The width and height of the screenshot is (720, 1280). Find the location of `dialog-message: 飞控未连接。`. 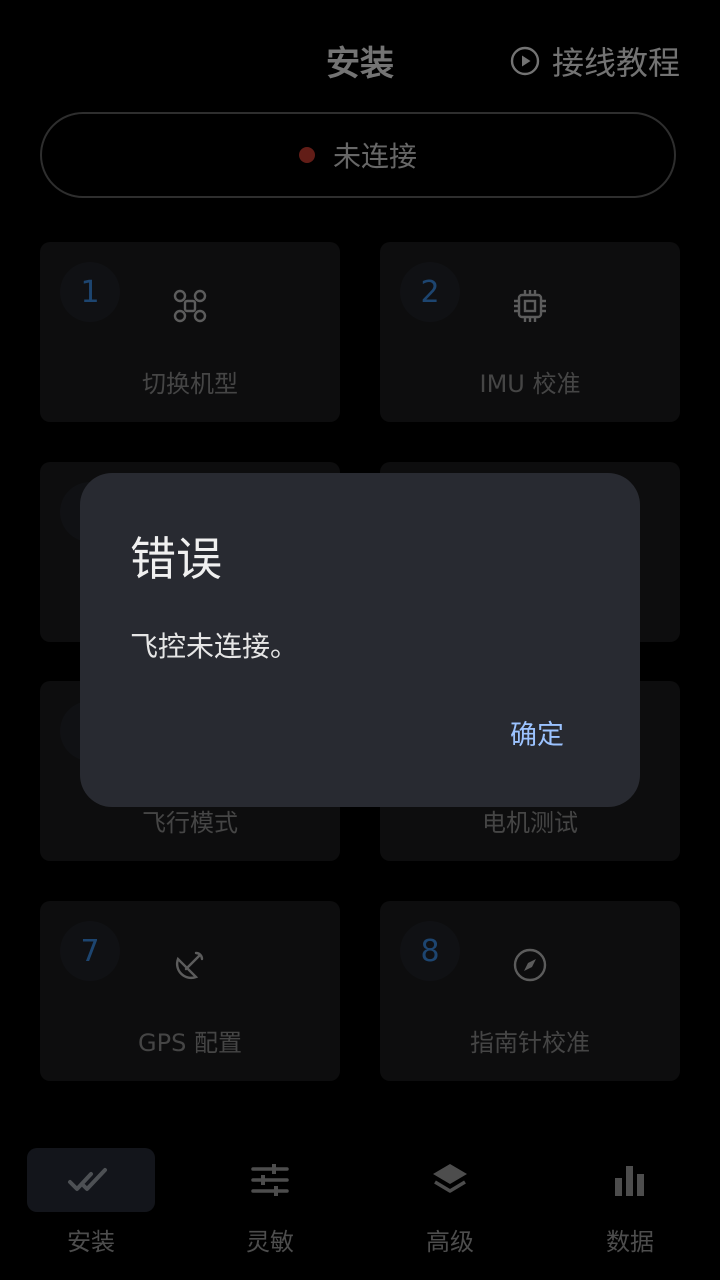

dialog-message: 飞控未连接。 is located at coordinates (214, 646).